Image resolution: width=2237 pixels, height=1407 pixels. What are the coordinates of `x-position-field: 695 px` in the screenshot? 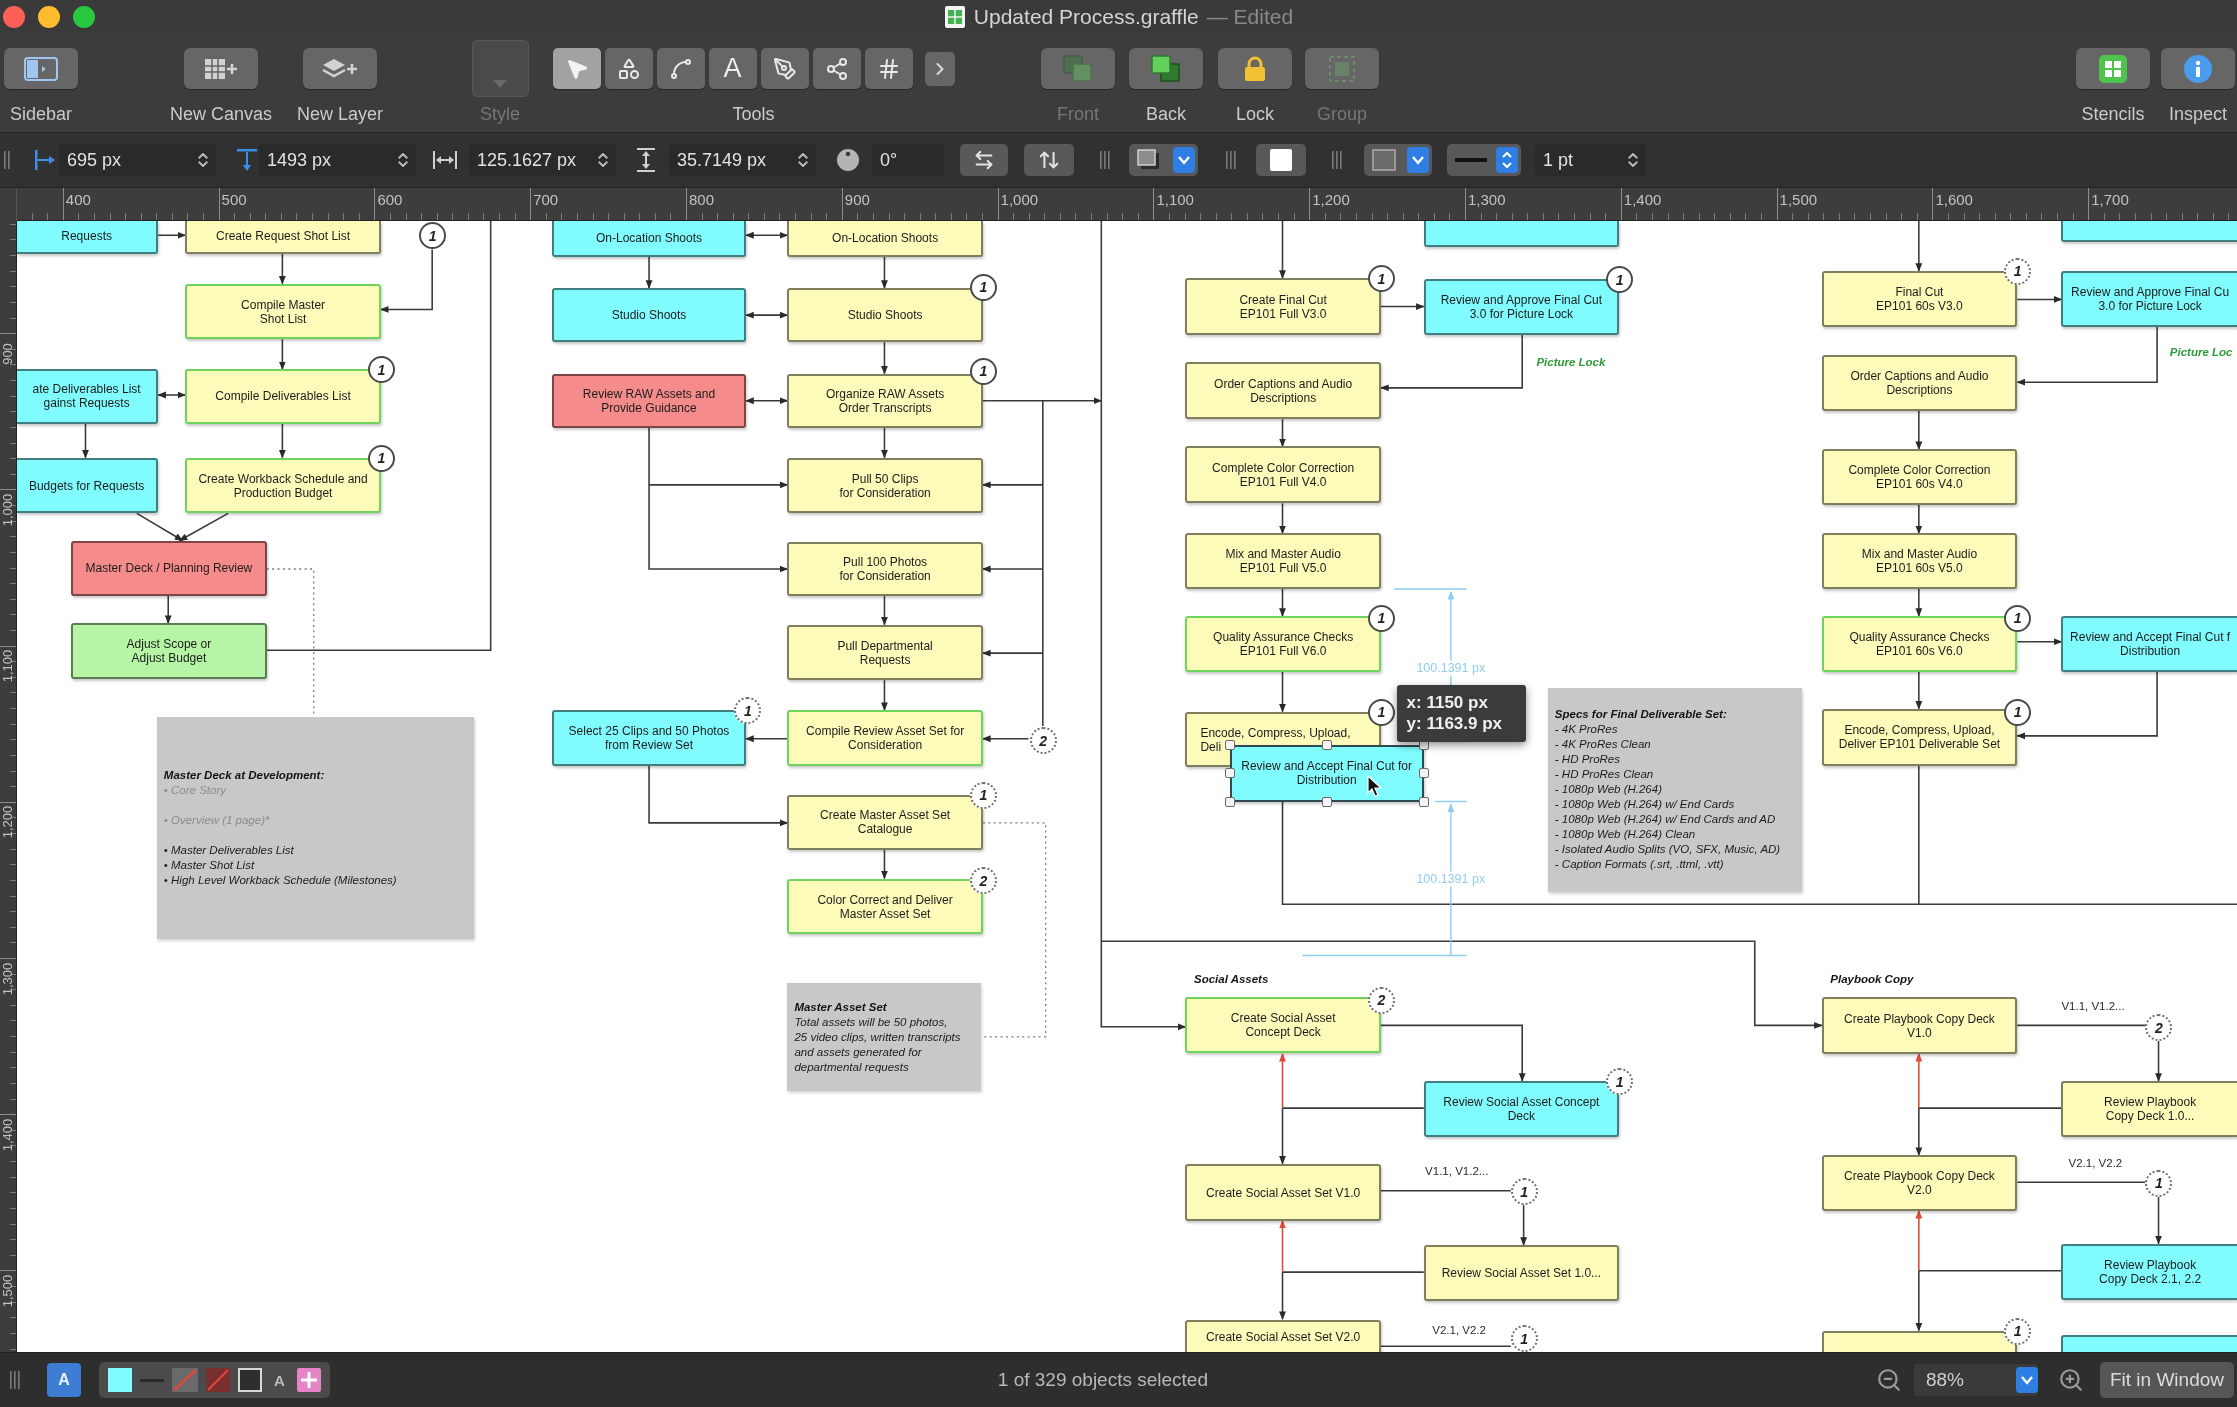 It's located at (137, 160).